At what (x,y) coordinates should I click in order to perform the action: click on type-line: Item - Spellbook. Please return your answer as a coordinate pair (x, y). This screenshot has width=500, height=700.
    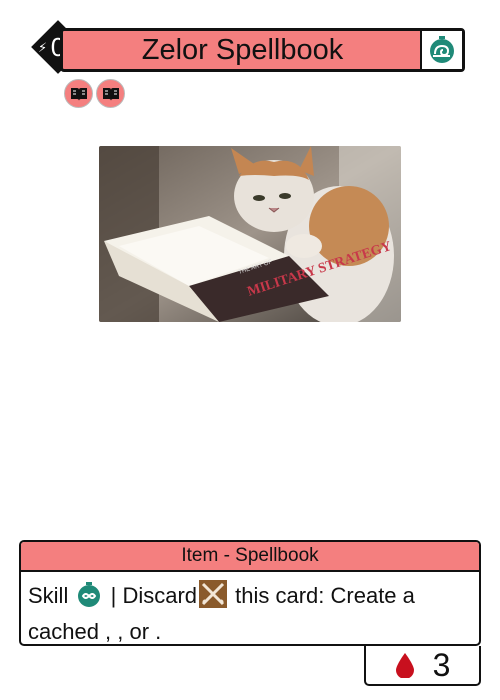
    Looking at the image, I should click on (250, 557).